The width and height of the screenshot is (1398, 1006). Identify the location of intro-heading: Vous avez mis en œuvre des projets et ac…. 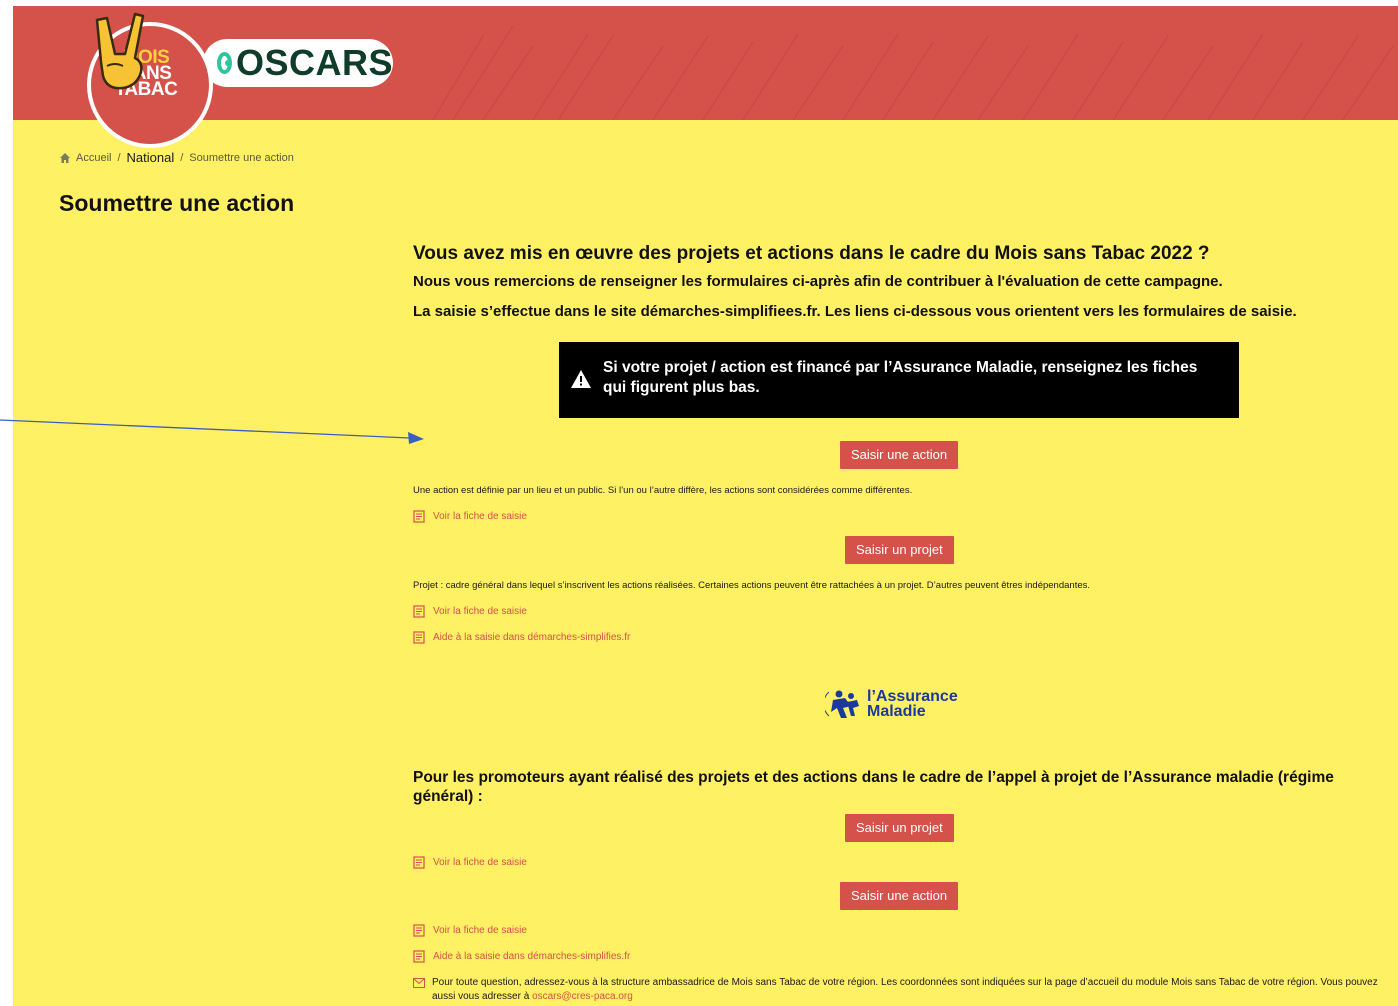
(811, 253).